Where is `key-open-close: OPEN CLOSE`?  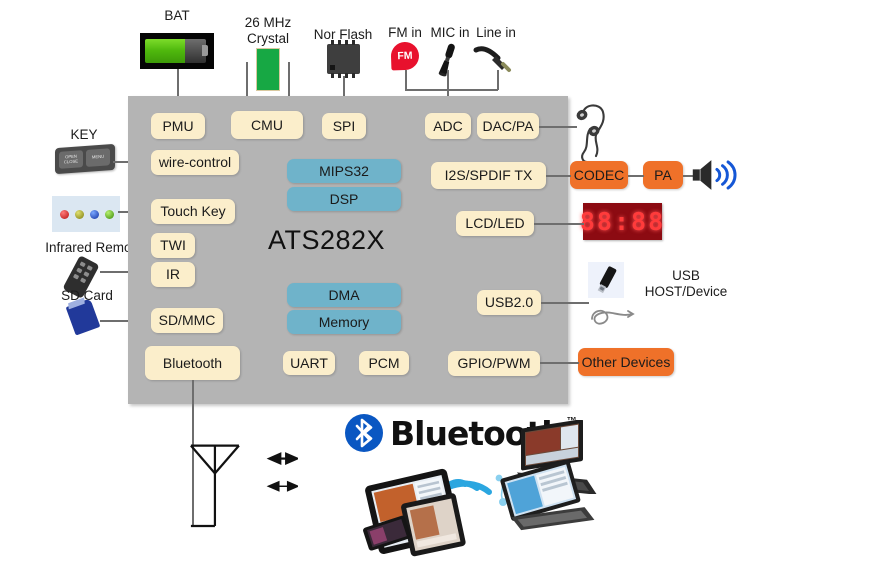 key-open-close: OPEN CLOSE is located at coordinates (71, 159).